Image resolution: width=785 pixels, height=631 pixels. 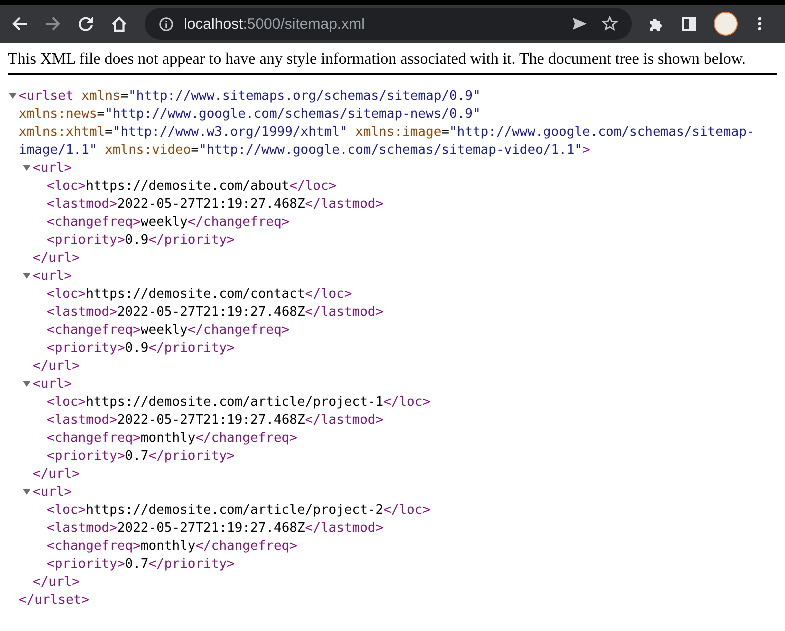 What do you see at coordinates (199, 294) in the screenshot?
I see `xml-element: <loc>https://demosite.com/contact</loc>` at bounding box center [199, 294].